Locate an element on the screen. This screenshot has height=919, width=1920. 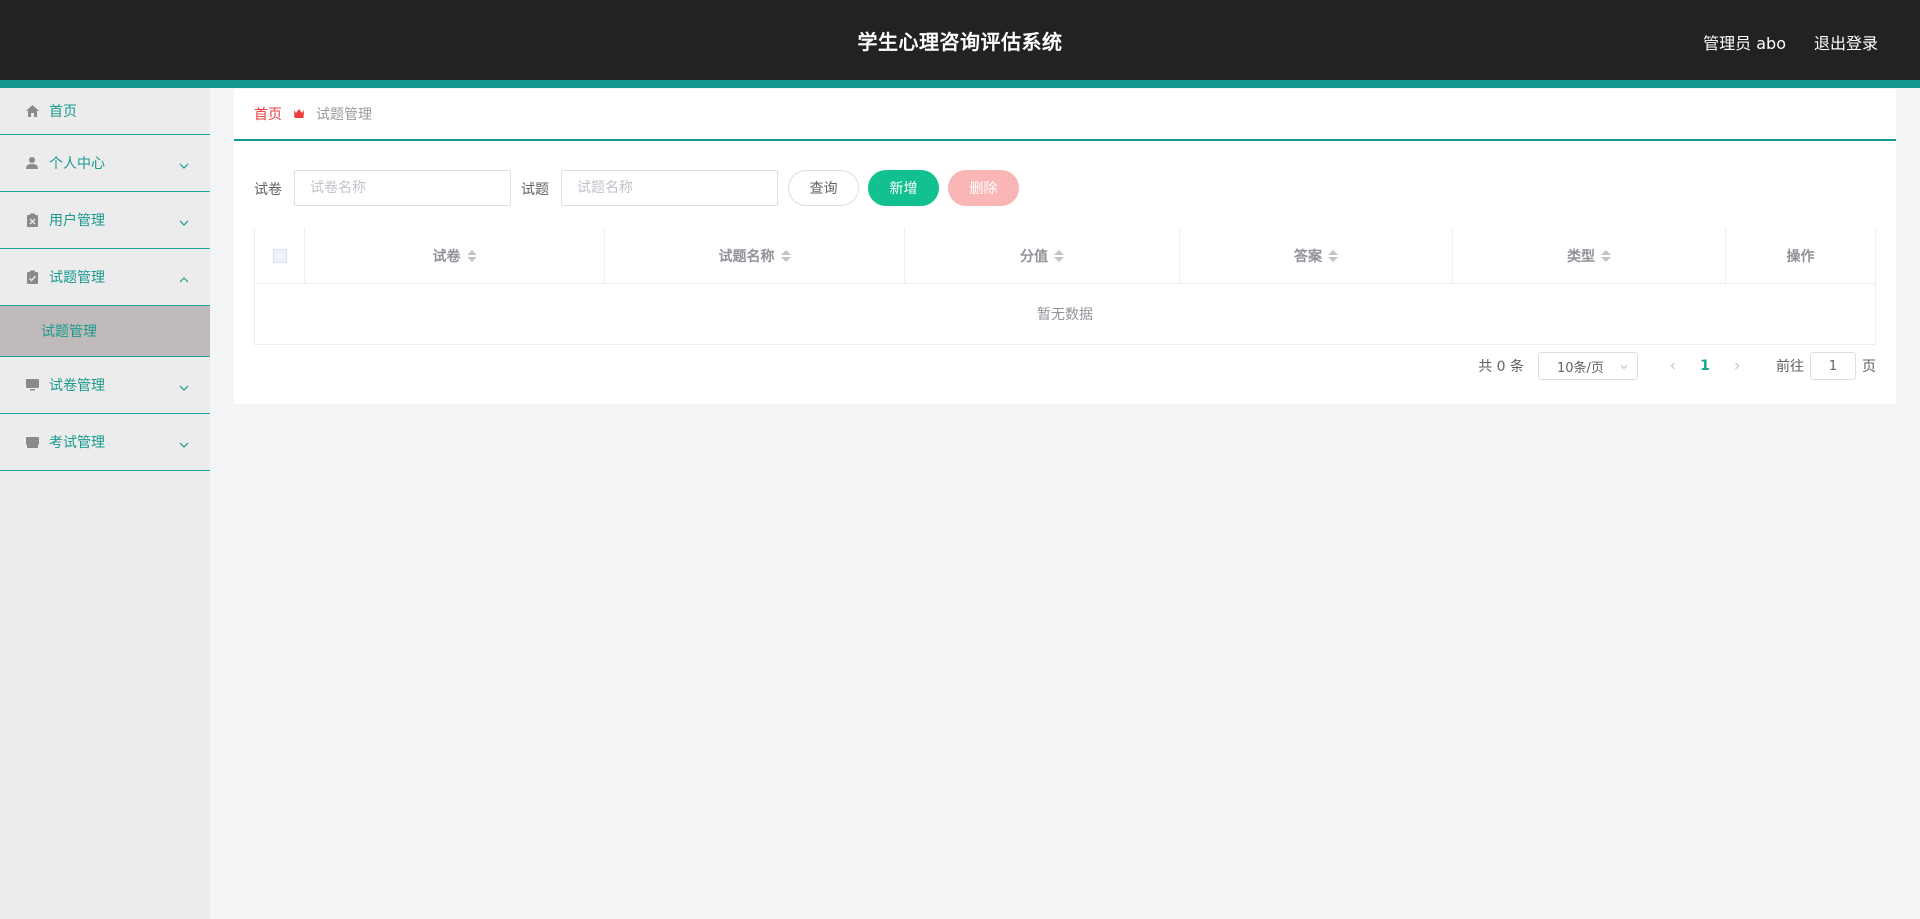
sidebar: 首页 个人中心 用户管理 试题管理 试题管理 试卷管理 考试管理 is located at coordinates (105, 503).